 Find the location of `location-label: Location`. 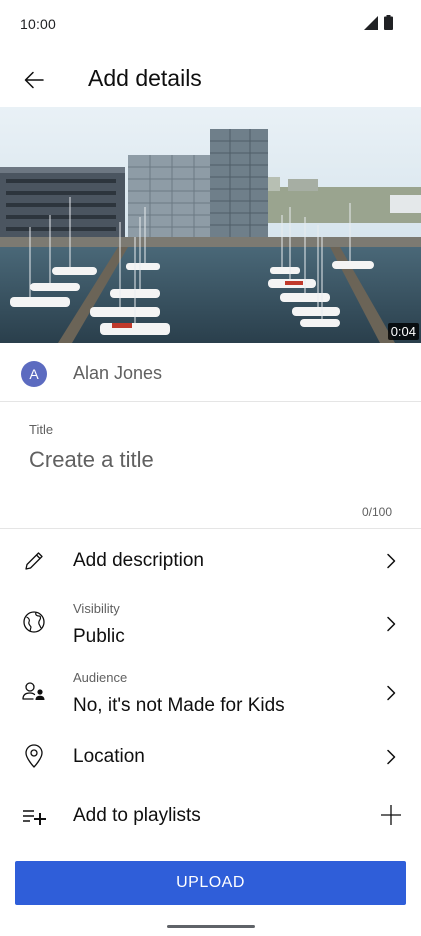

location-label: Location is located at coordinates (109, 756).